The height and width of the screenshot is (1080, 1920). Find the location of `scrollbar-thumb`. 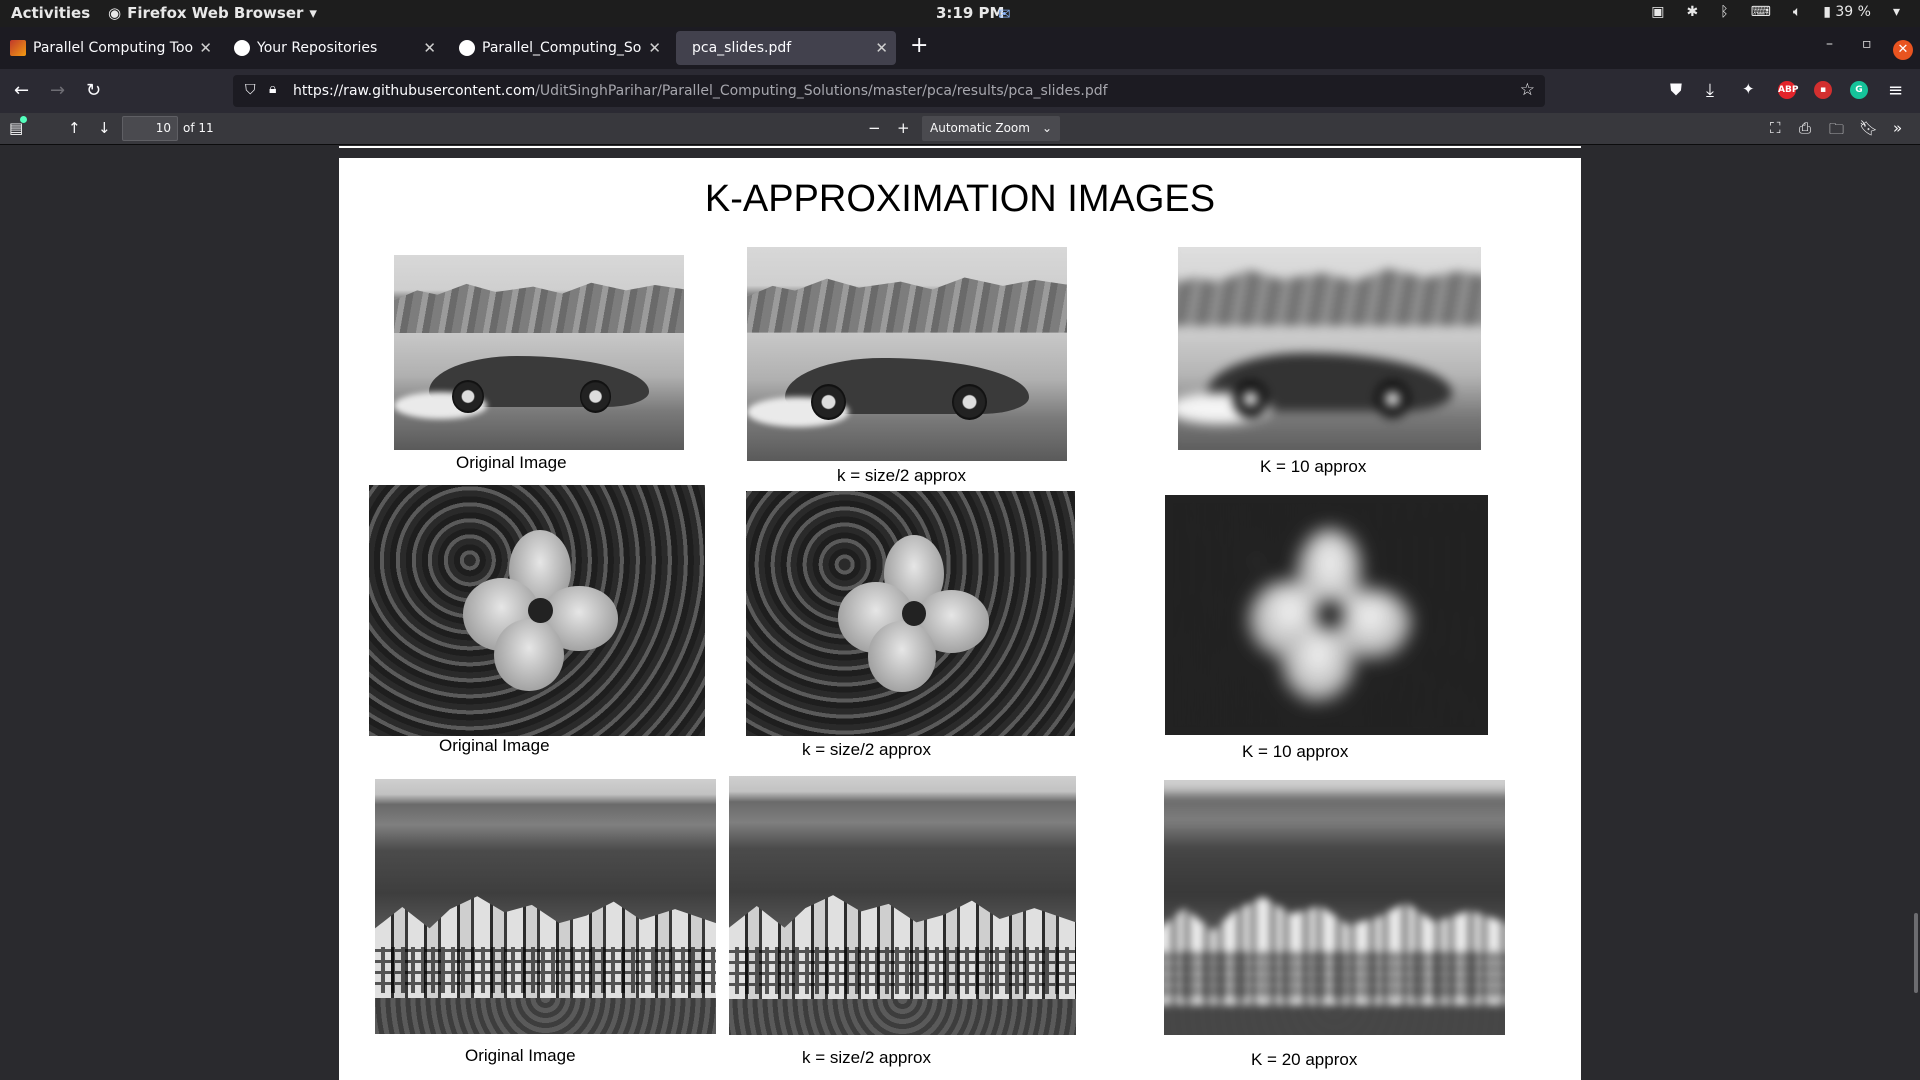

scrollbar-thumb is located at coordinates (1916, 953).